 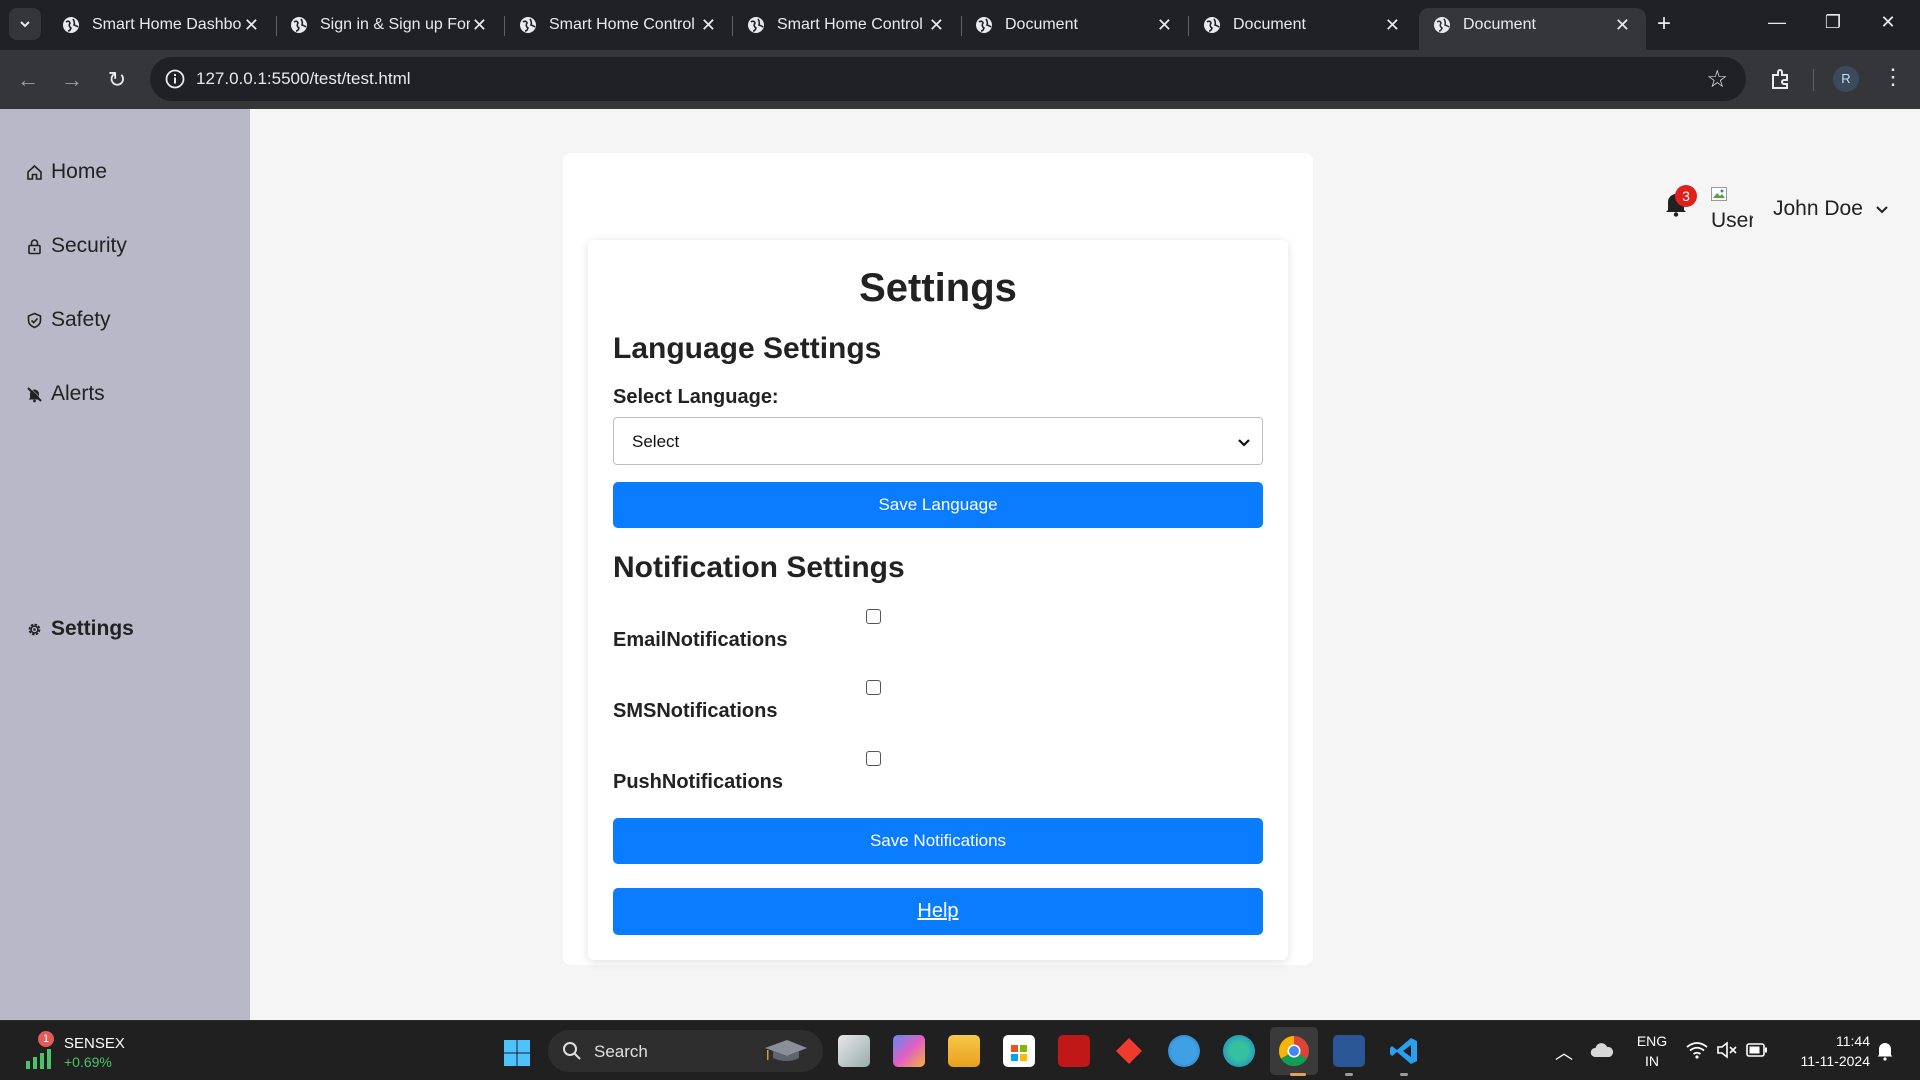 I want to click on bookmark-star-icon: ☆, so click(x=1717, y=79).